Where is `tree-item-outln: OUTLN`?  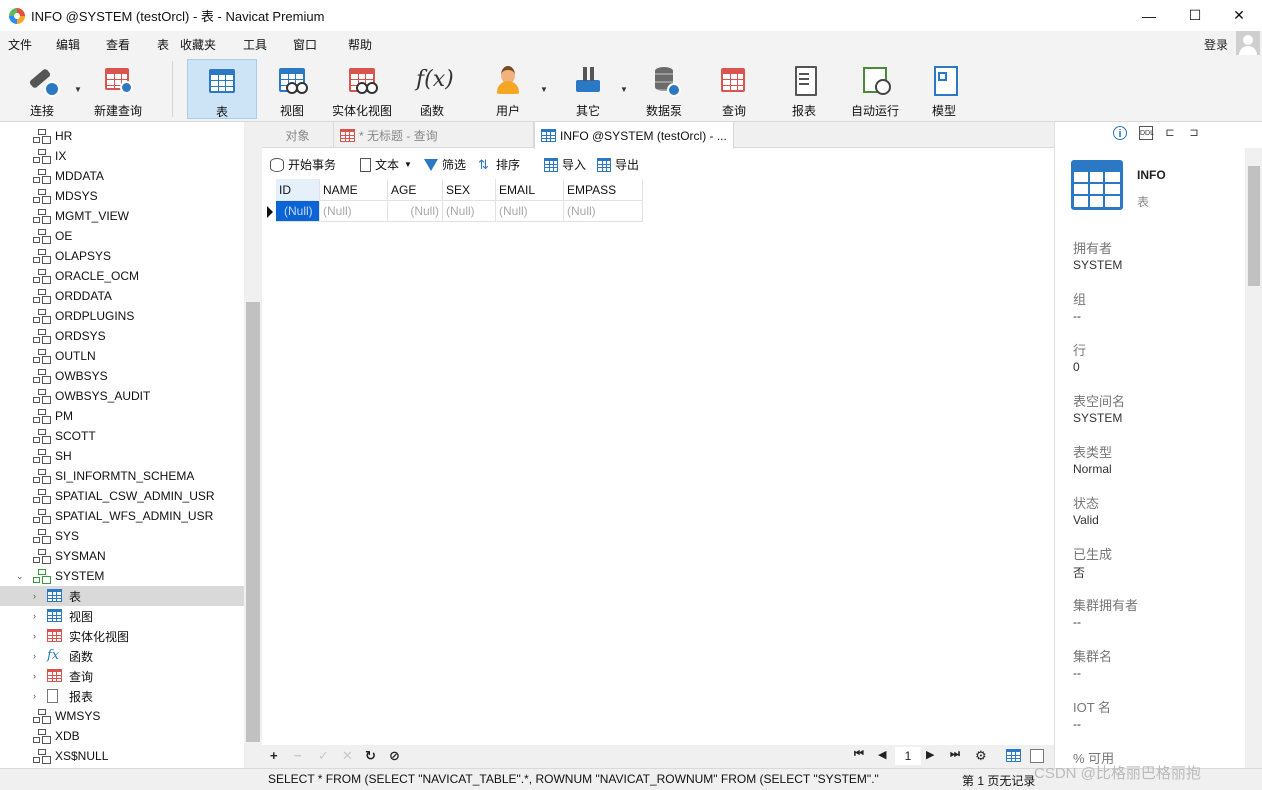 tree-item-outln: OUTLN is located at coordinates (122, 356).